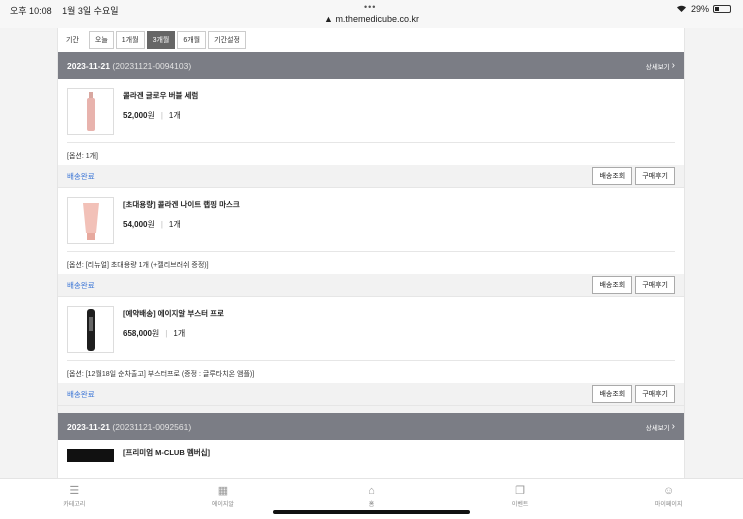  What do you see at coordinates (371, 512) in the screenshot?
I see `home-indicator` at bounding box center [371, 512].